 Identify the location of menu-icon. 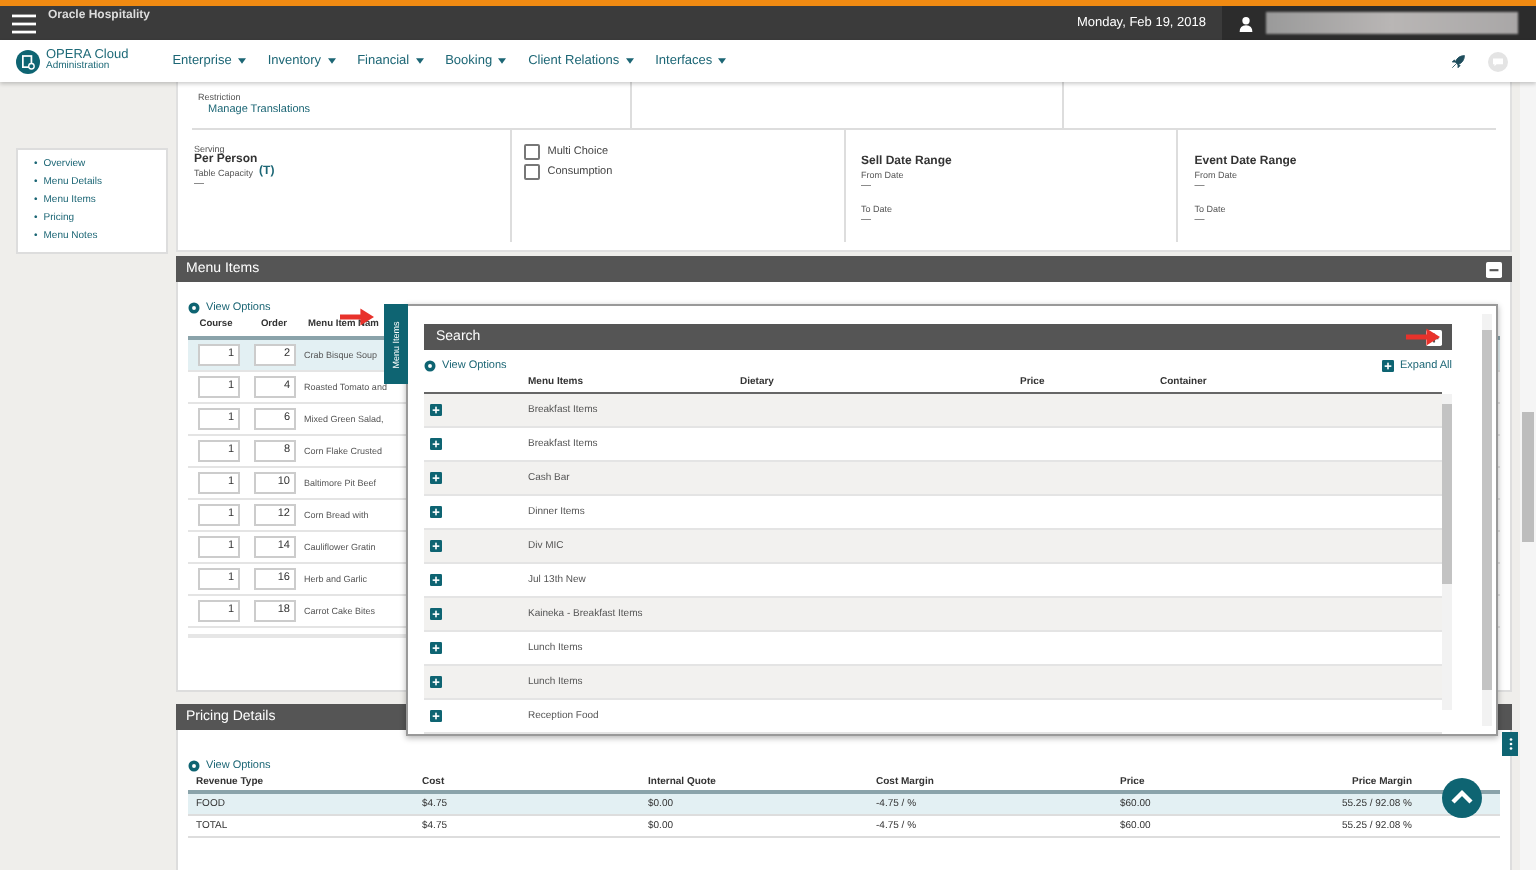
(24, 23).